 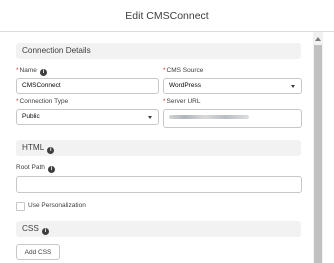 I want to click on use-personalization-checkbox, so click(x=20, y=206).